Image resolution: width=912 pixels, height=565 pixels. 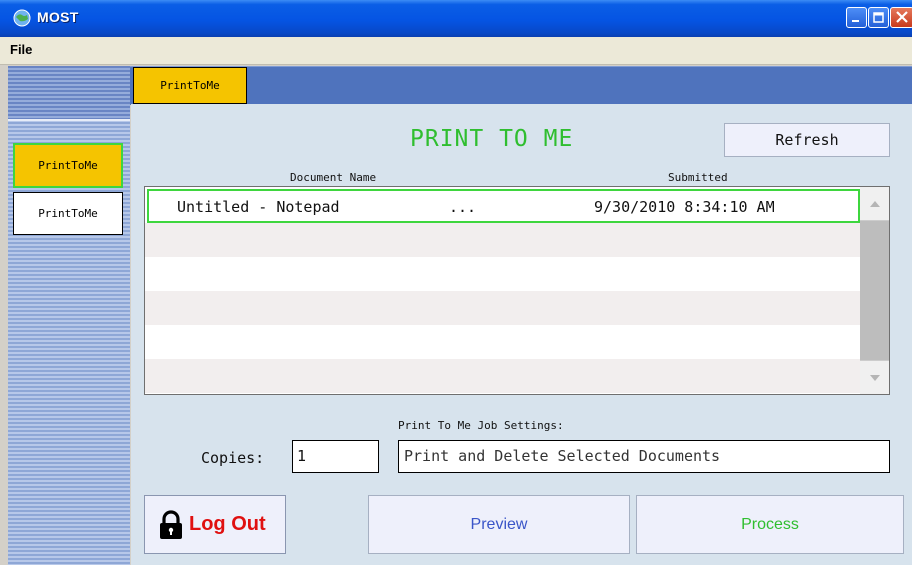 What do you see at coordinates (335, 456) in the screenshot?
I see `copies-input: 1` at bounding box center [335, 456].